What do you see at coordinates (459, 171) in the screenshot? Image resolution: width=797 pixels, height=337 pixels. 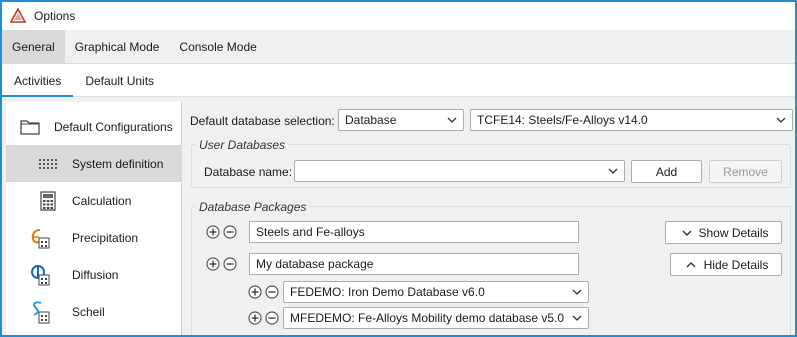 I see `database-name-field` at bounding box center [459, 171].